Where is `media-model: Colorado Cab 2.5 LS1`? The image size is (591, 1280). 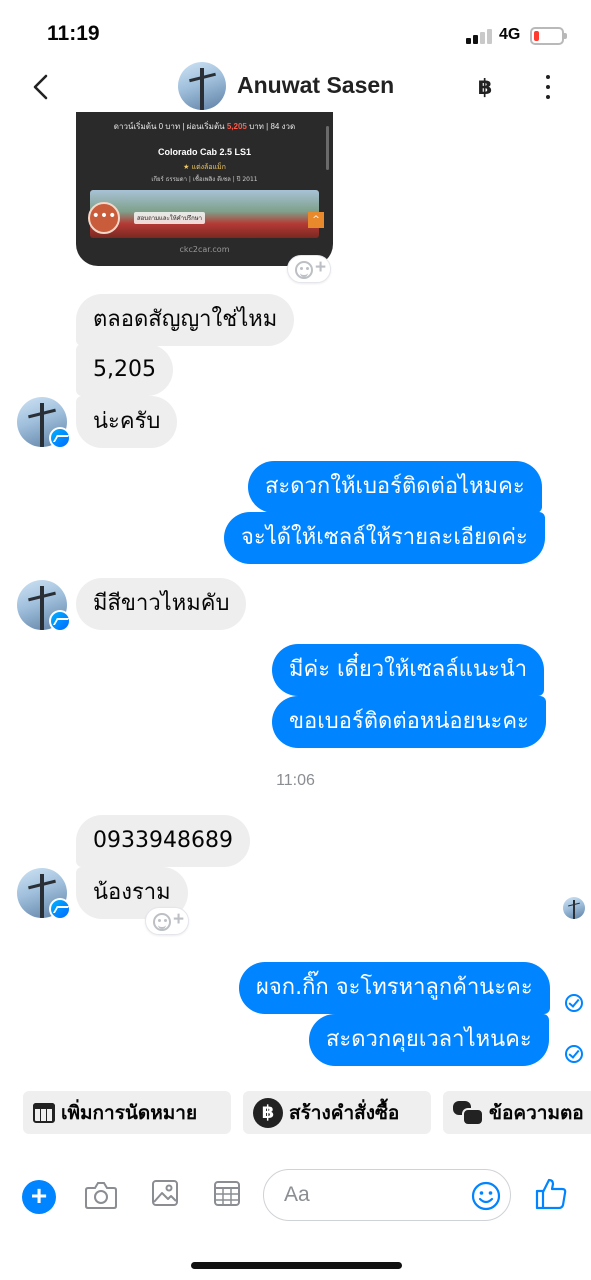
media-model: Colorado Cab 2.5 LS1 is located at coordinates (204, 152).